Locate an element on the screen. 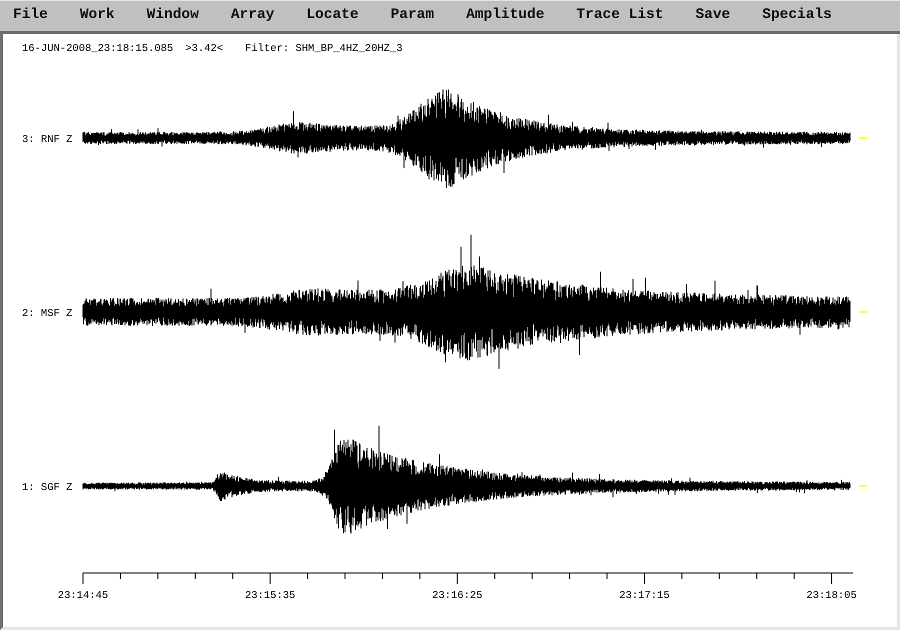 Image resolution: width=900 pixels, height=630 pixels. menu-item: Amplitude is located at coordinates (505, 16).